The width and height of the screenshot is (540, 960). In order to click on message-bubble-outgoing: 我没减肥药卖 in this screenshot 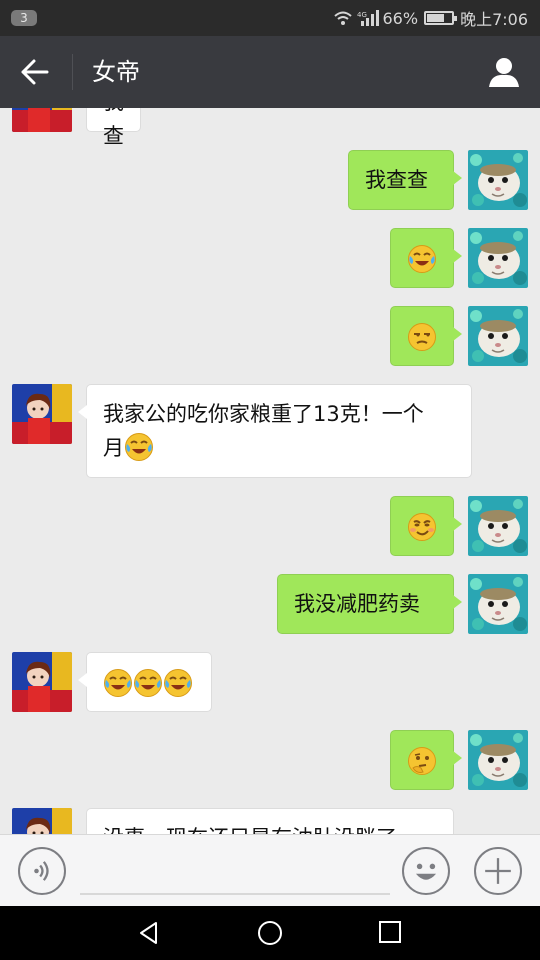, I will do `click(369, 604)`.